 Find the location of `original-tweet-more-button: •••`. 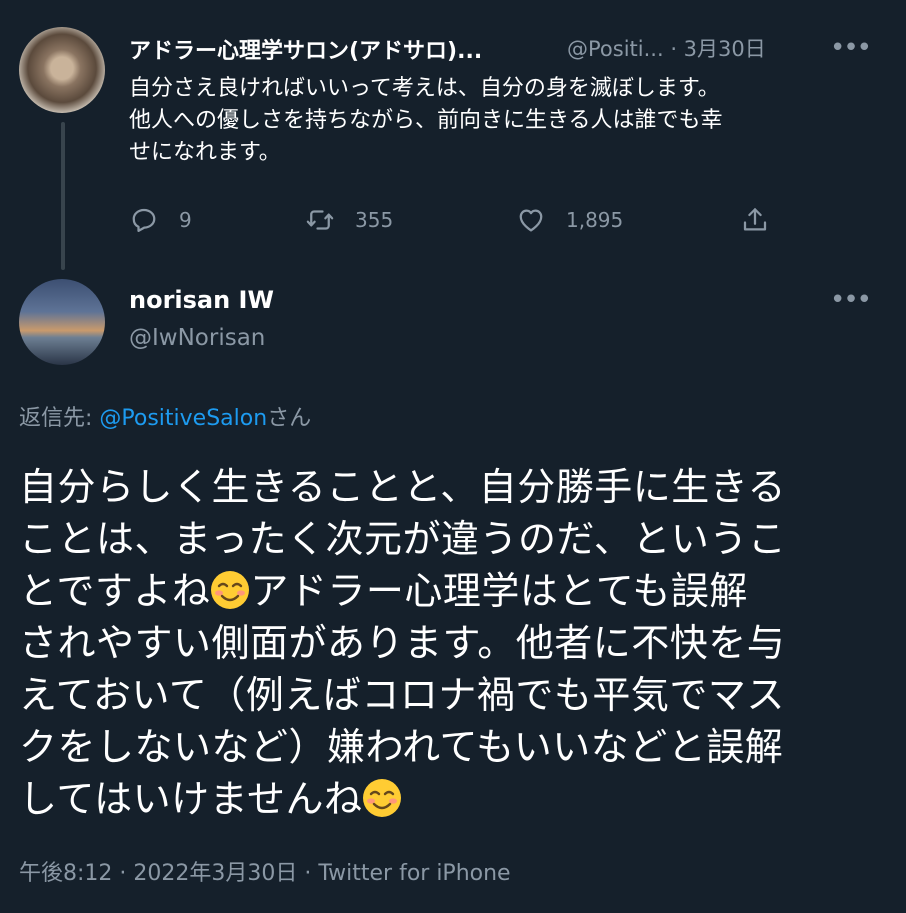

original-tweet-more-button: ••• is located at coordinates (851, 48).